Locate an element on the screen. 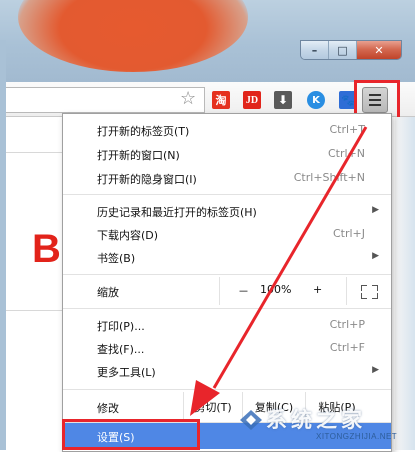 The width and height of the screenshot is (415, 452). watermark: 系统之家 XITONGZHIJIA.NET is located at coordinates (325, 425).